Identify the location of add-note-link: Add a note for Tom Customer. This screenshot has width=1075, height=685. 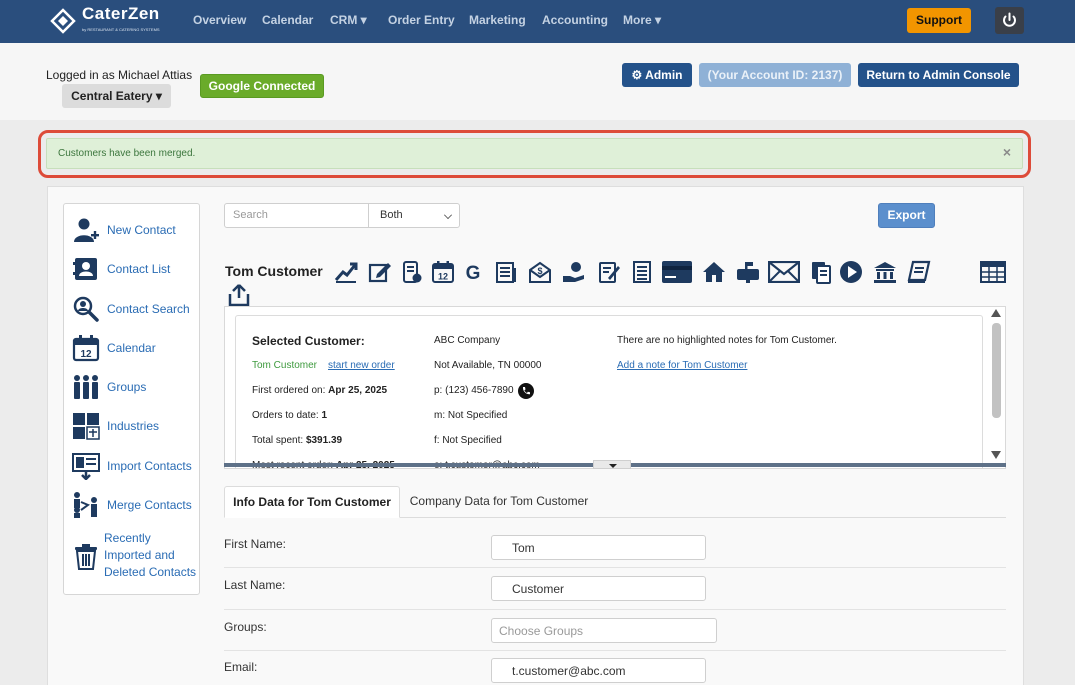
(682, 365).